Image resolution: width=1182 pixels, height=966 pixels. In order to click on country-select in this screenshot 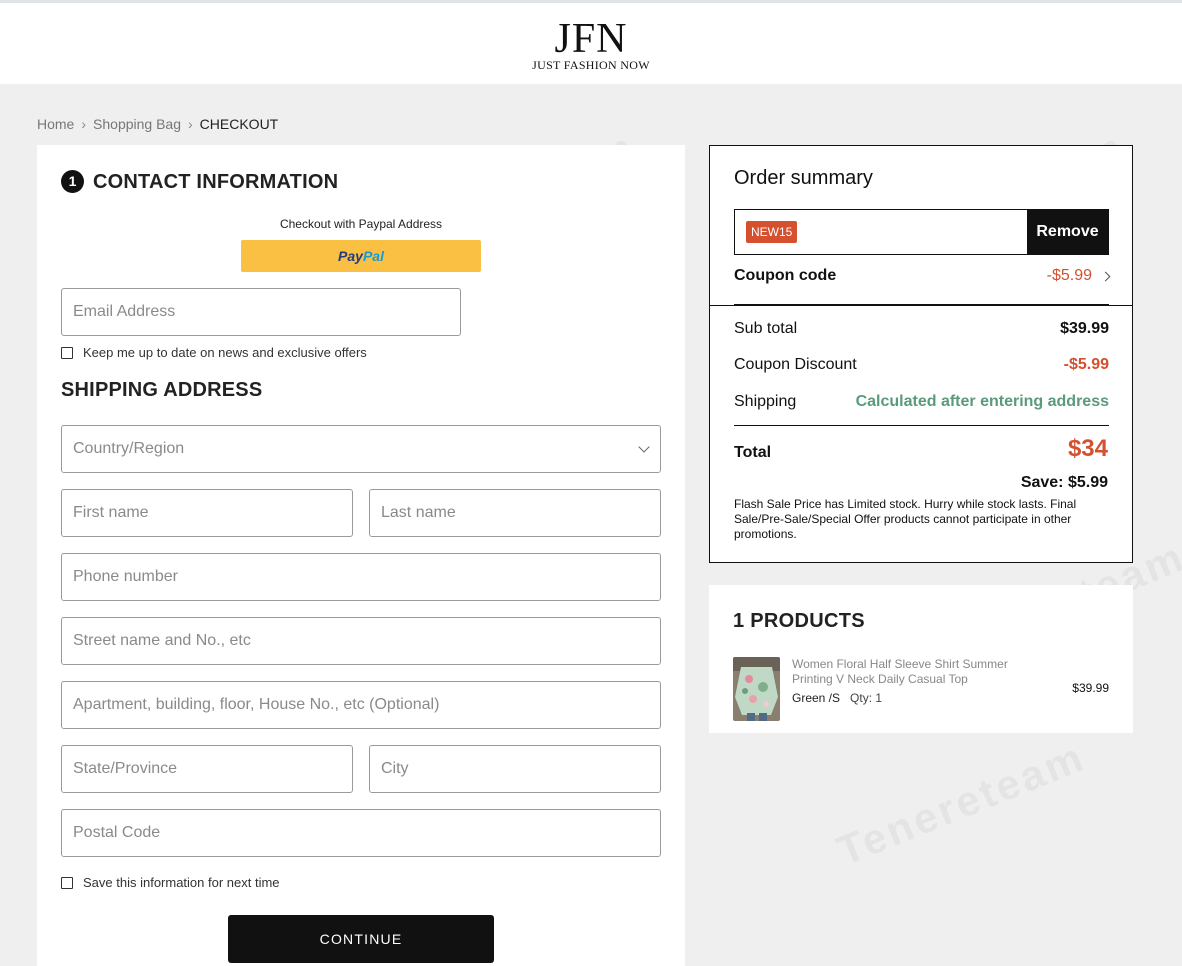, I will do `click(361, 449)`.